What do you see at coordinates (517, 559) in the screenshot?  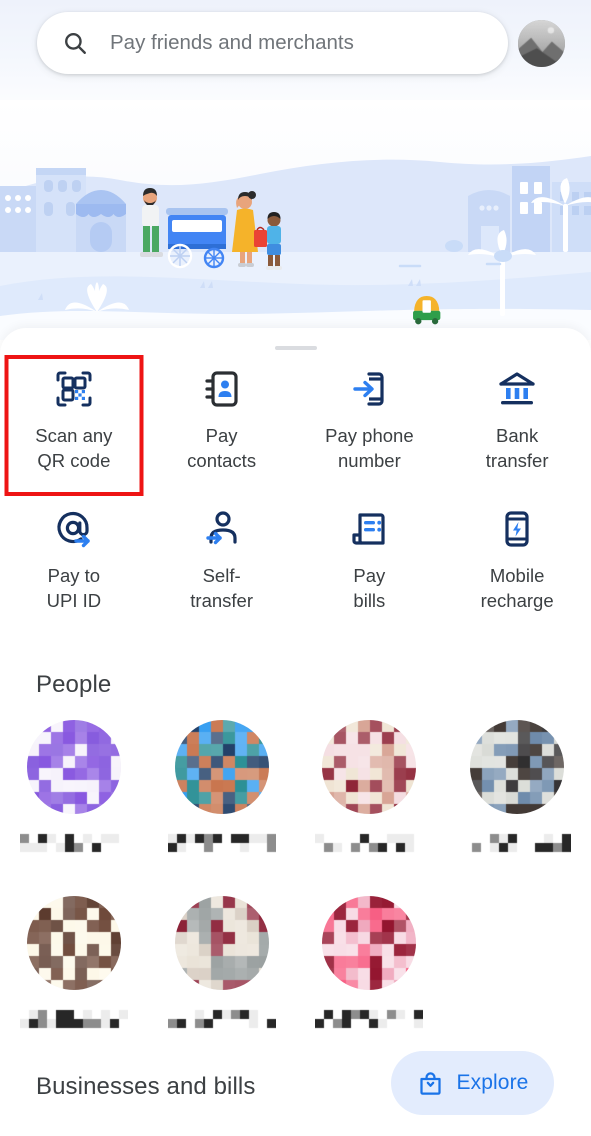 I see `action-mobile-recharge: Mobile recharge` at bounding box center [517, 559].